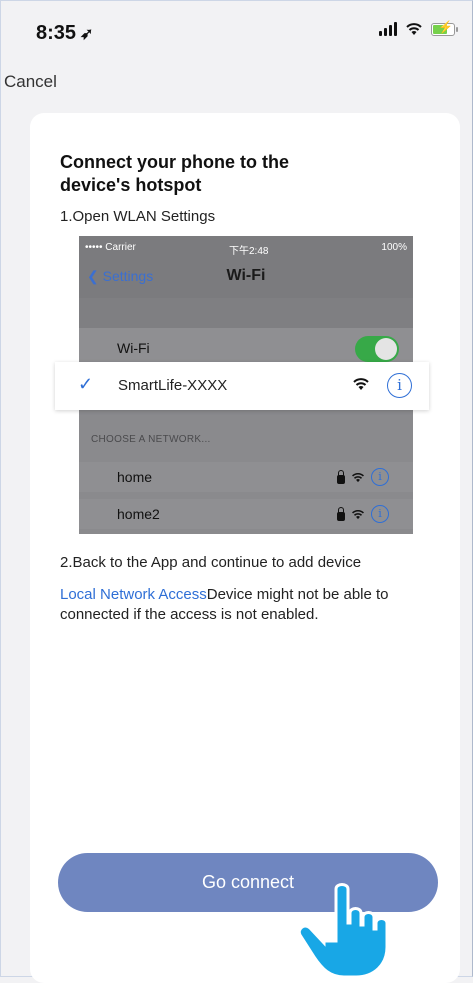  Describe the element at coordinates (133, 348) in the screenshot. I see `illustration-wifi-label: Wi-Fi` at that location.